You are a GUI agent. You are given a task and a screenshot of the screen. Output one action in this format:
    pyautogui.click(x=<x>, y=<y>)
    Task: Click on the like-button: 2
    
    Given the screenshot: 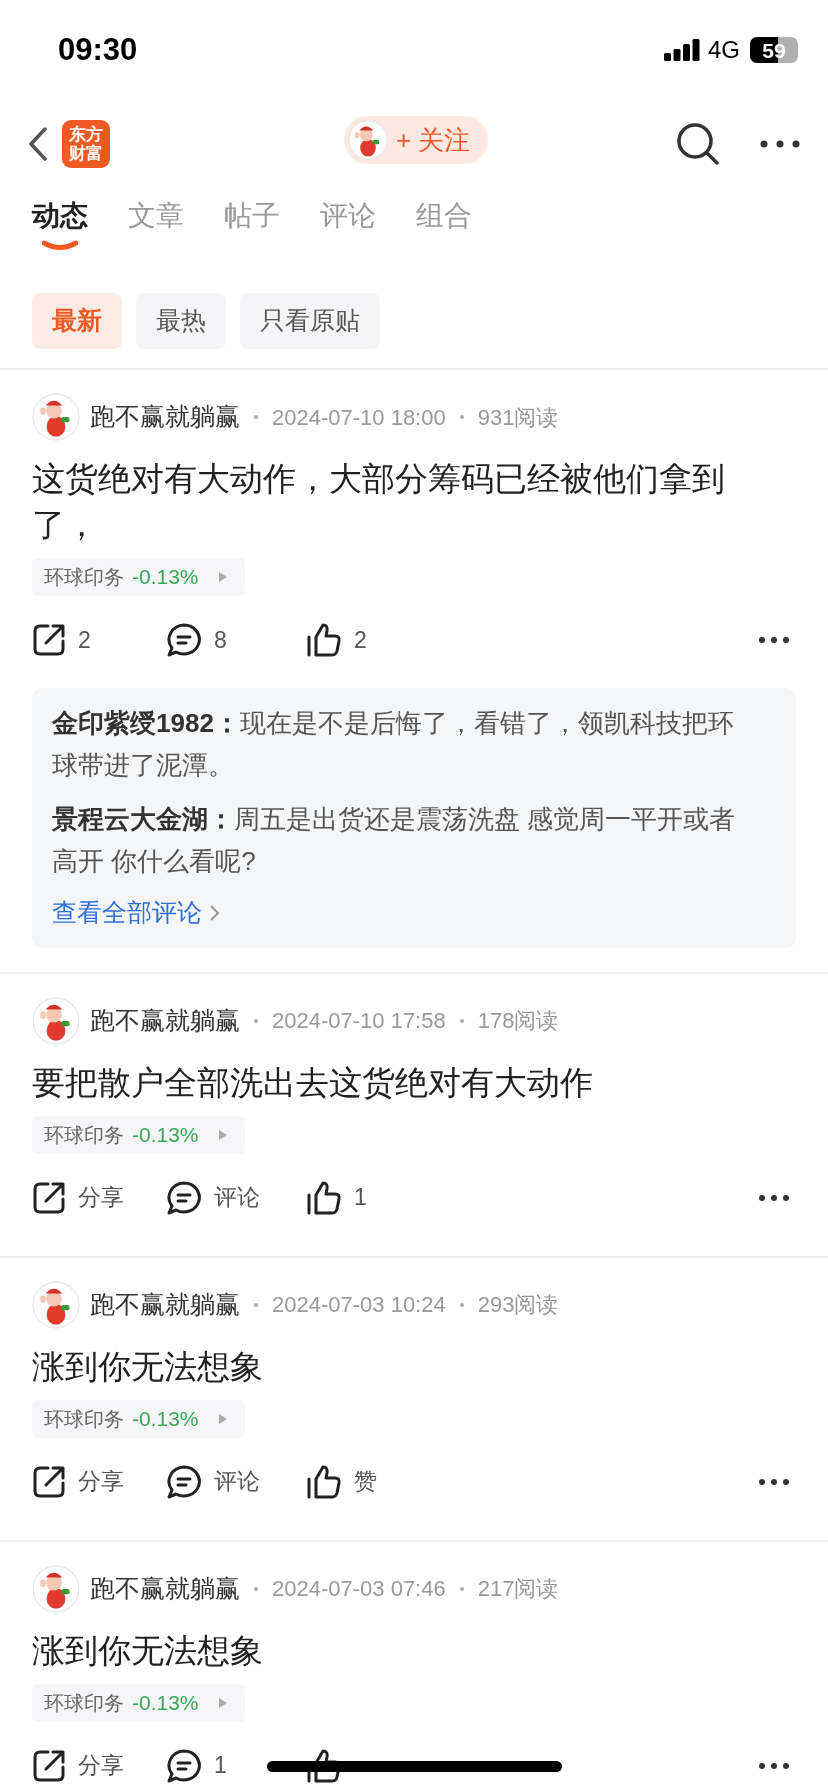 What is the action you would take?
    pyautogui.click(x=366, y=640)
    